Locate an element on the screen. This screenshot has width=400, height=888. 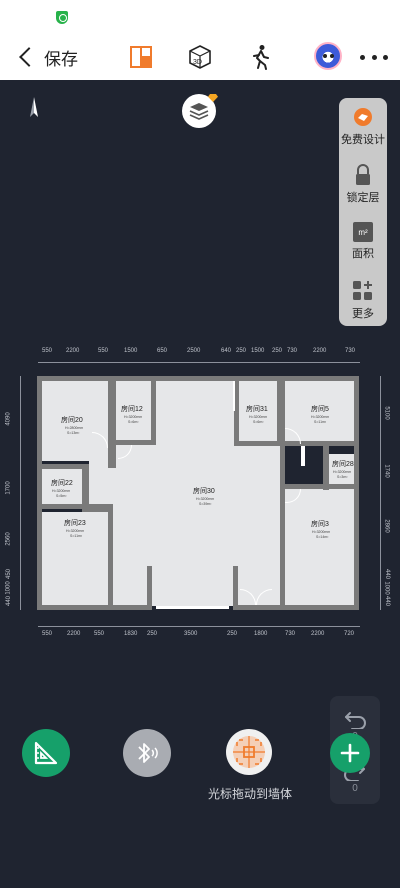
more-tools-button: 更多 is located at coordinates (363, 300).